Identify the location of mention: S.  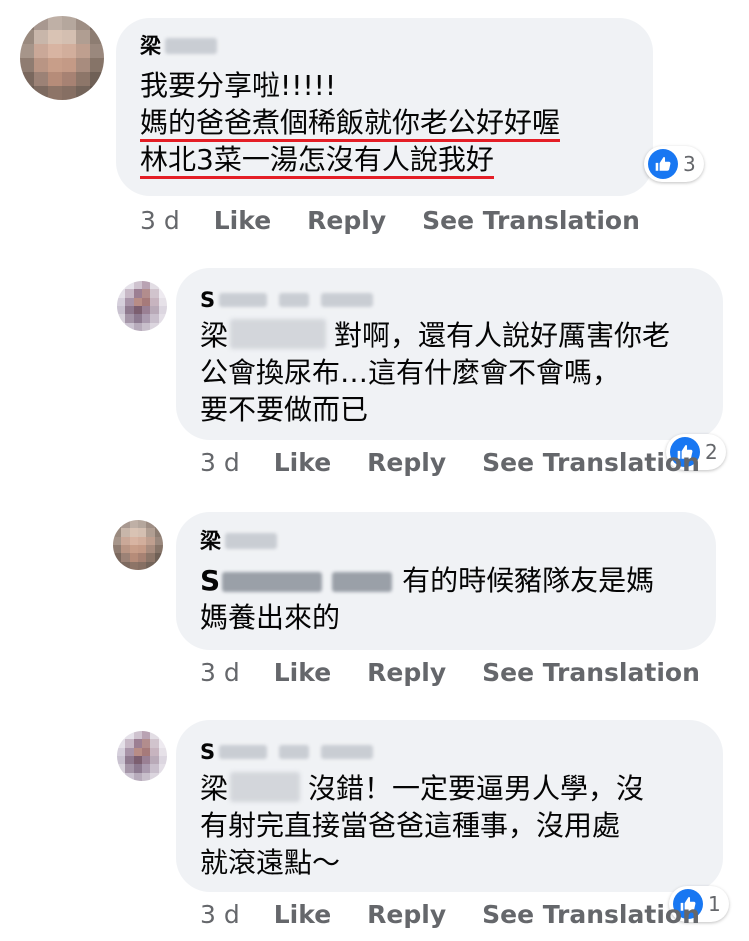
(210, 580).